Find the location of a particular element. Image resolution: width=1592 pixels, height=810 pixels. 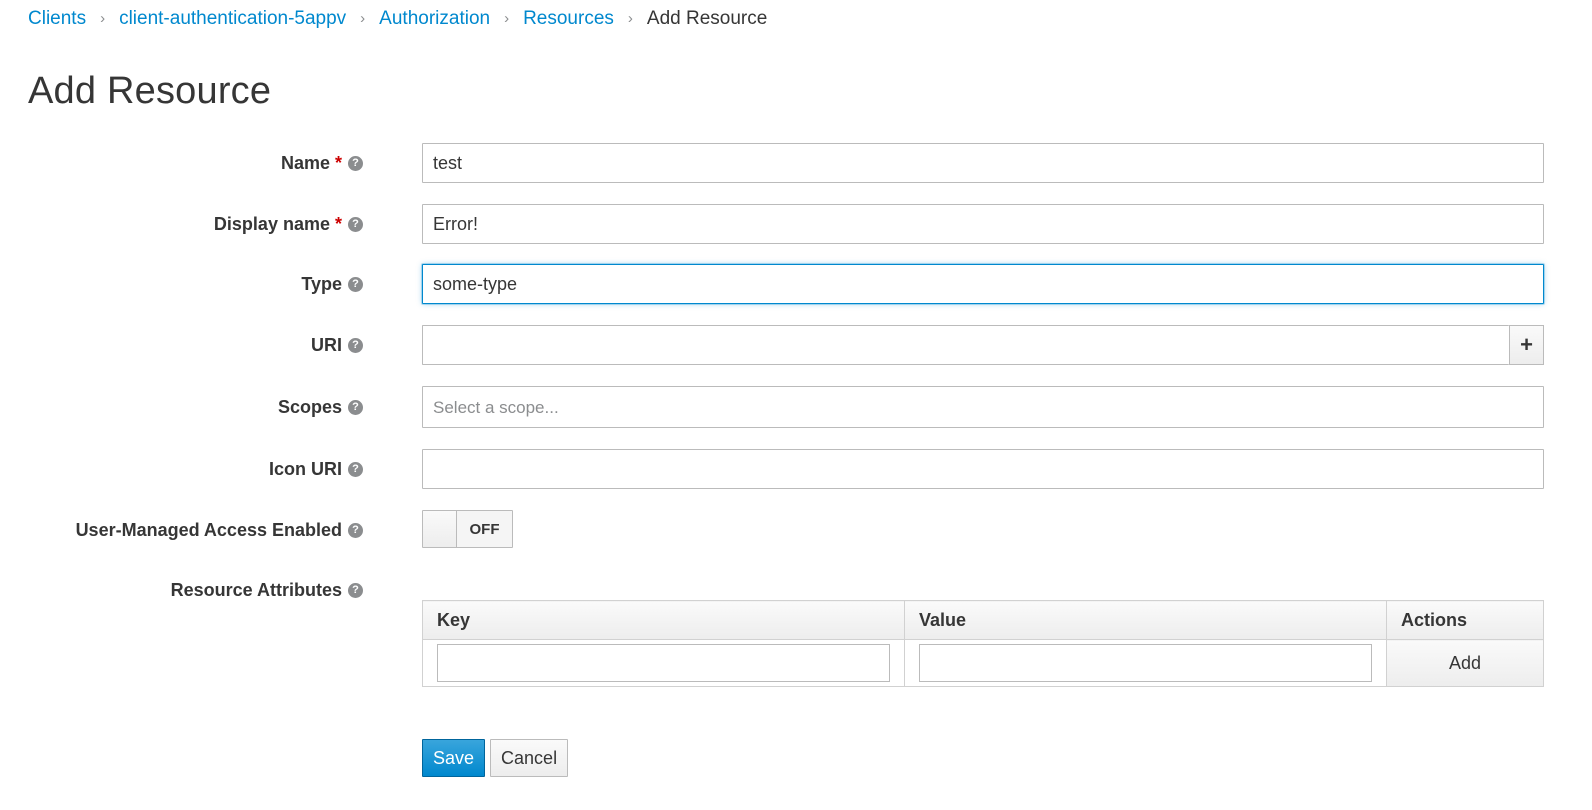

type-input is located at coordinates (983, 284).